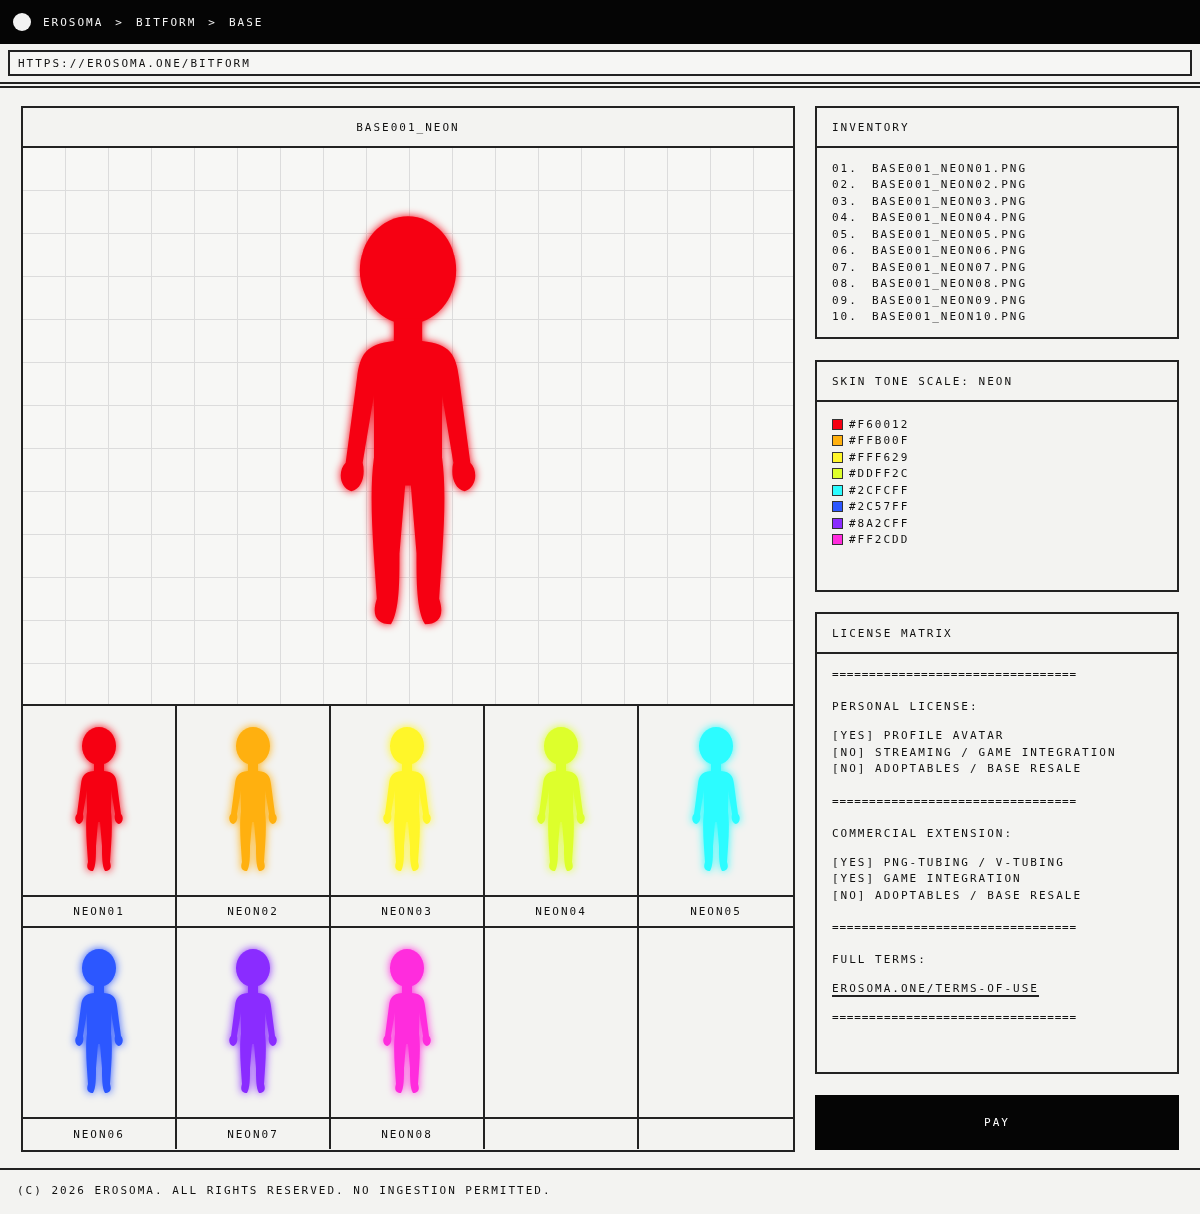 Image resolution: width=1200 pixels, height=1214 pixels. Describe the element at coordinates (254, 912) in the screenshot. I see `tile-label: NEON02` at that location.